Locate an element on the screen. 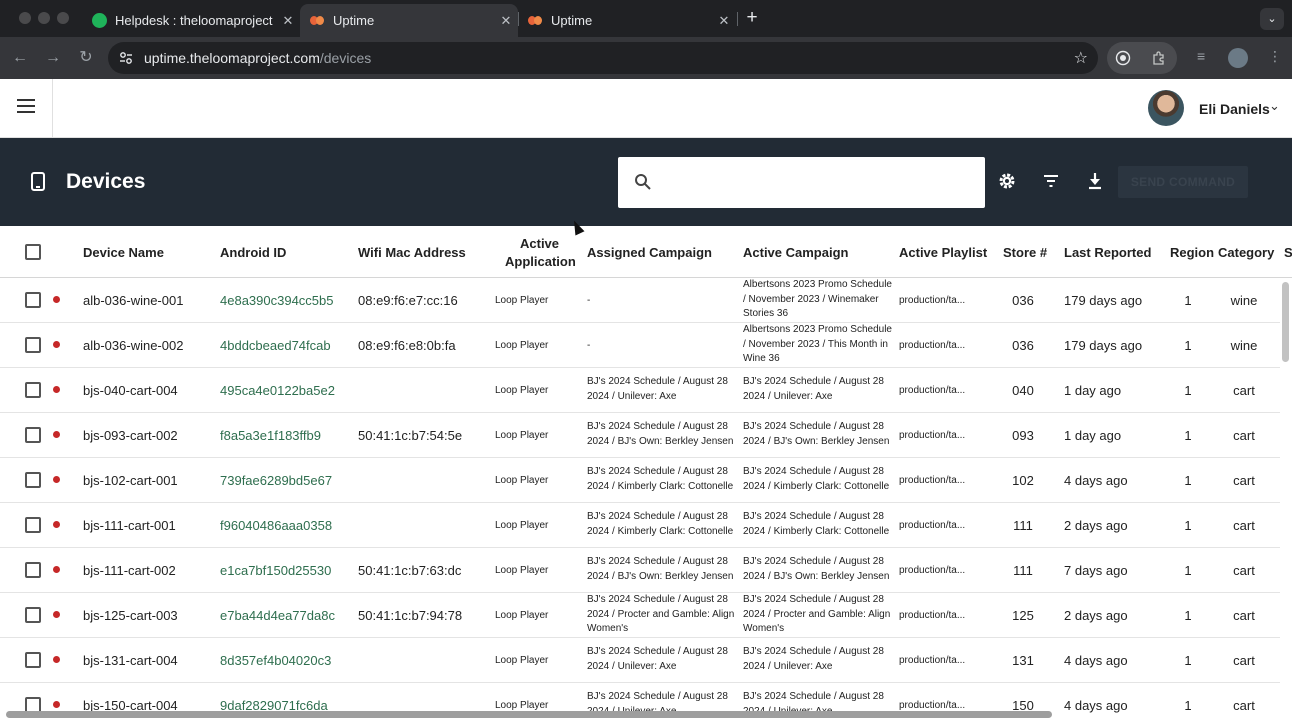 This screenshot has width=1292, height=720. device-name-cell: bjs-102-cart-001 is located at coordinates (130, 480).